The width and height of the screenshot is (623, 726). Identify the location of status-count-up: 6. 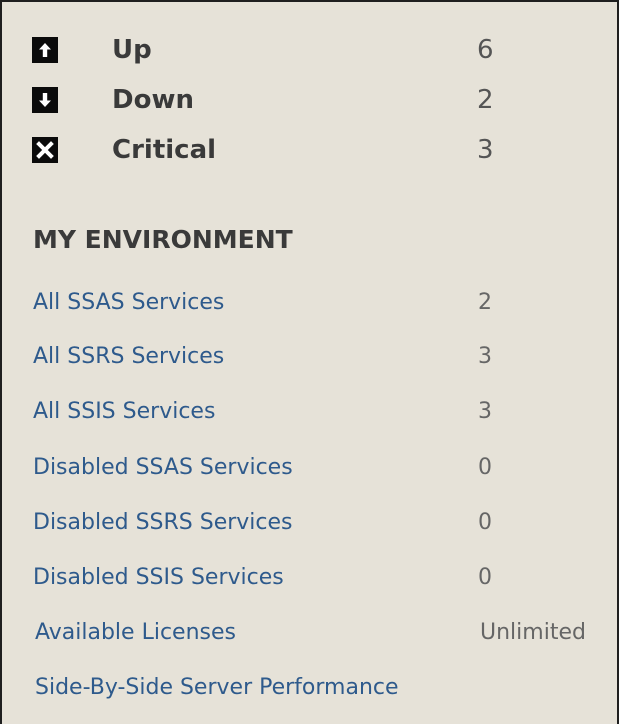
(485, 50).